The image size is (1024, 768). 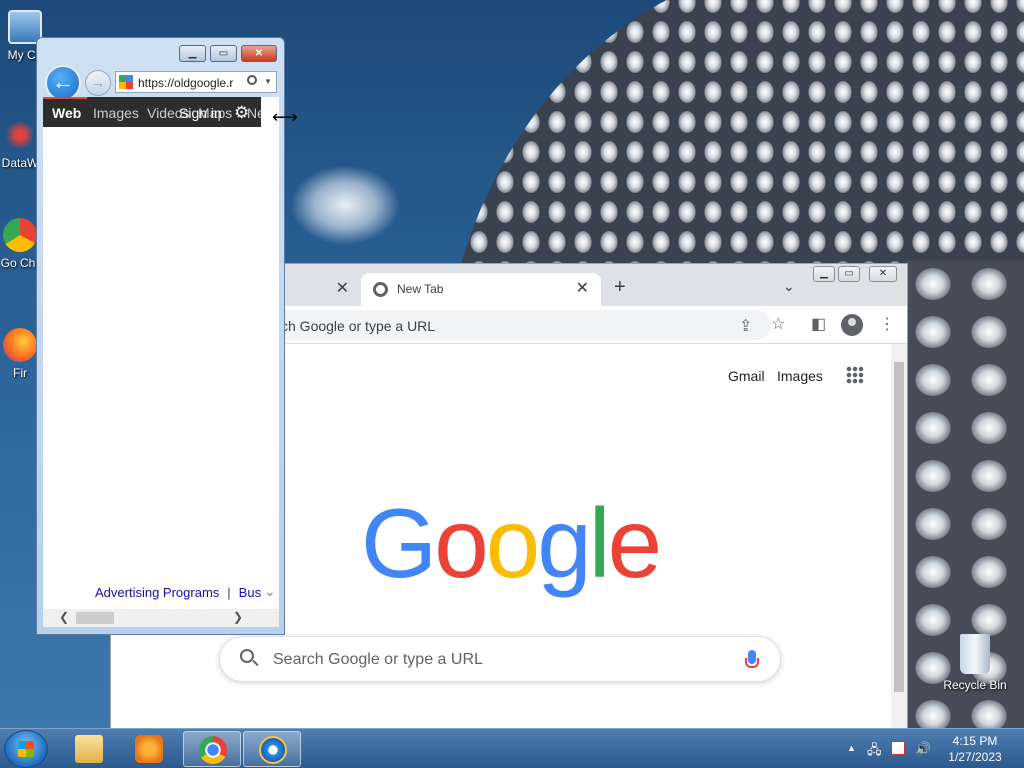 I want to click on taskbar-internet-explorer, so click(x=272, y=749).